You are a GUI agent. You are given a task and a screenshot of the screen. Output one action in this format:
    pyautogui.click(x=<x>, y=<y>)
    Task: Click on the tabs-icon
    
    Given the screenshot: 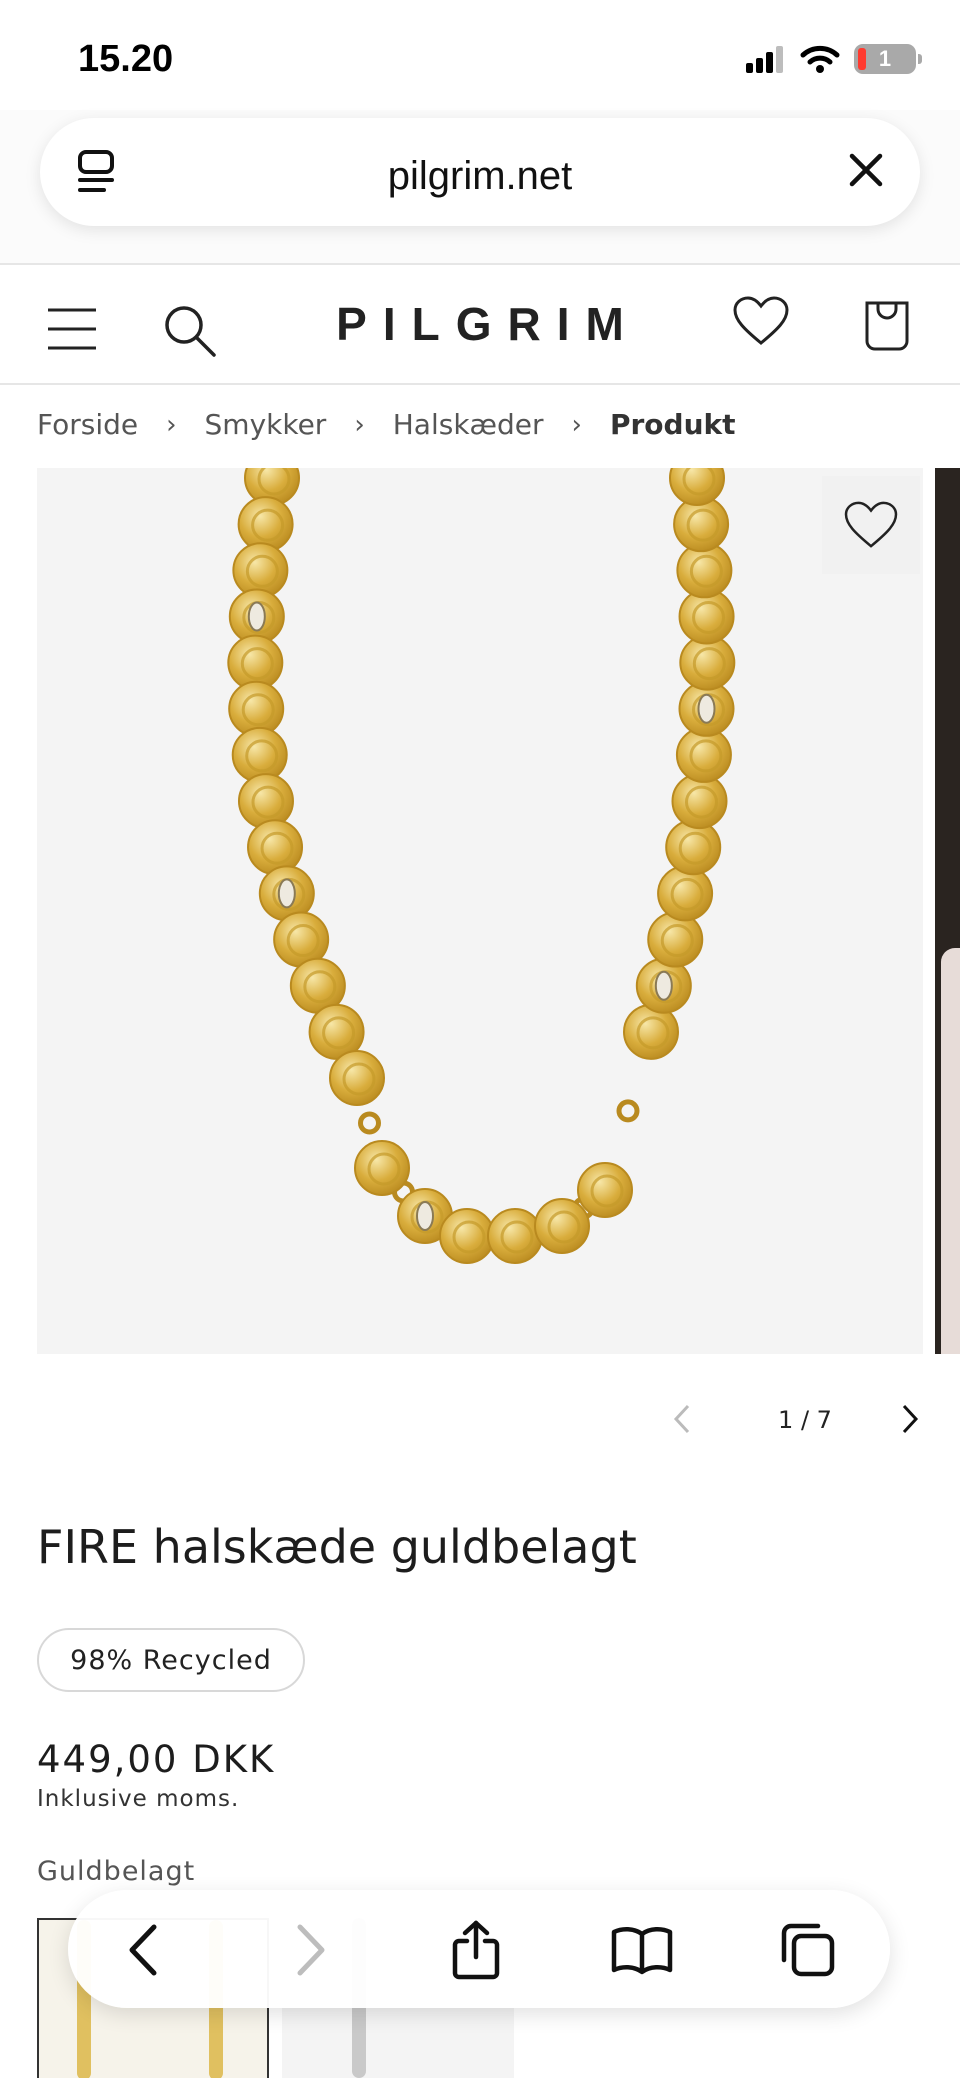 What is the action you would take?
    pyautogui.click(x=808, y=1950)
    